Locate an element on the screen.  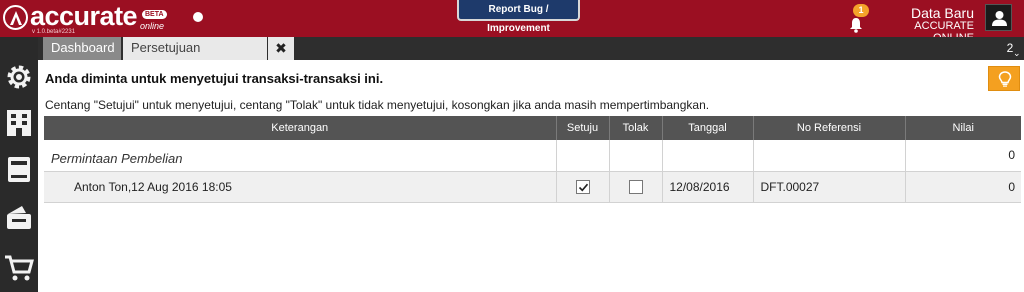
version-label: v 1.0.beta#2231 is located at coordinates (54, 32).